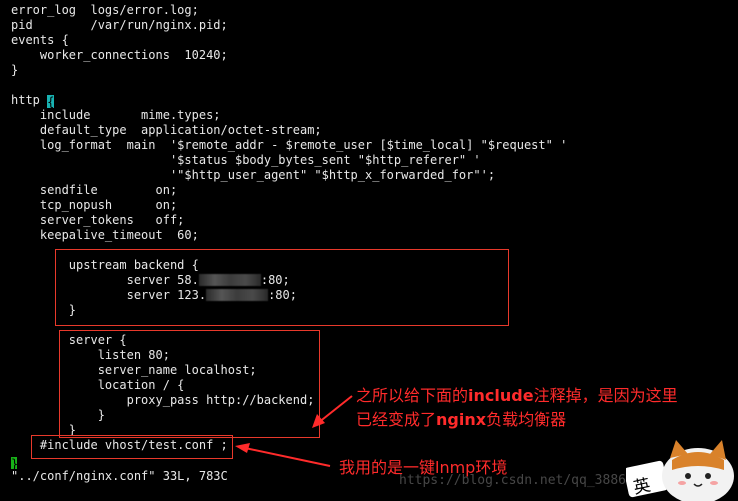  What do you see at coordinates (423, 467) in the screenshot?
I see `lnmp-note: 我用的是一键lnmp环境` at bounding box center [423, 467].